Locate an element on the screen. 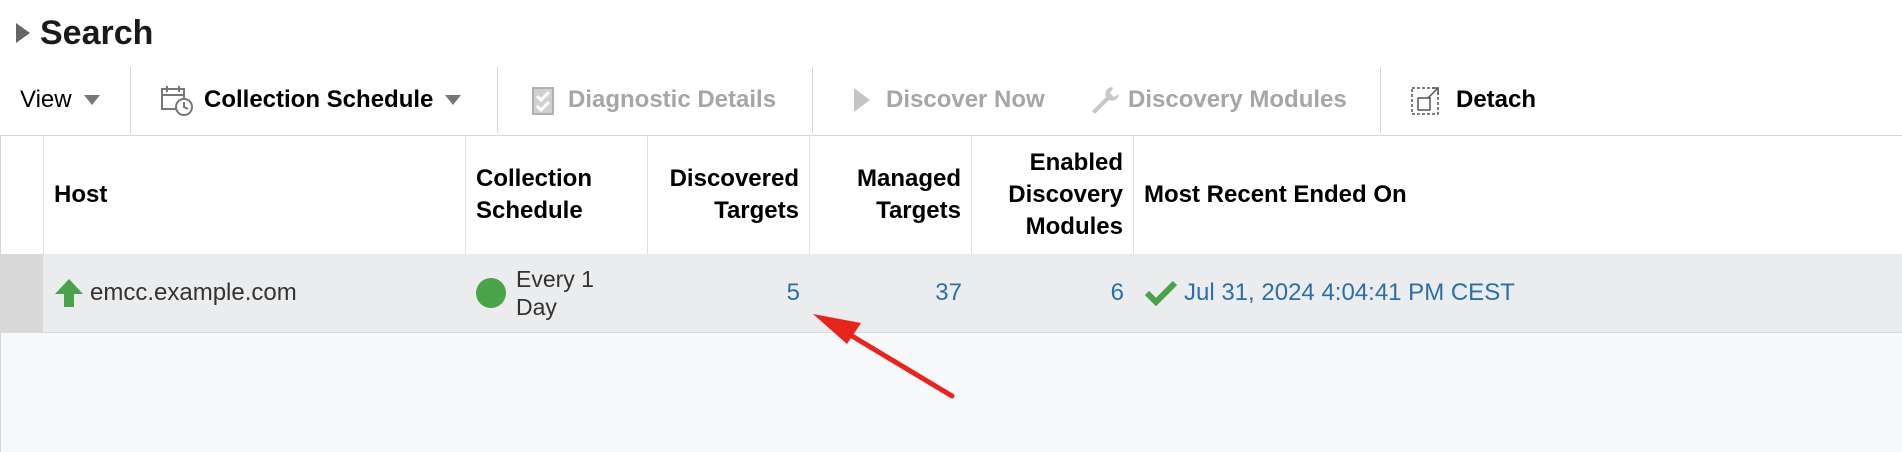  detach-label: Detach is located at coordinates (1496, 99).